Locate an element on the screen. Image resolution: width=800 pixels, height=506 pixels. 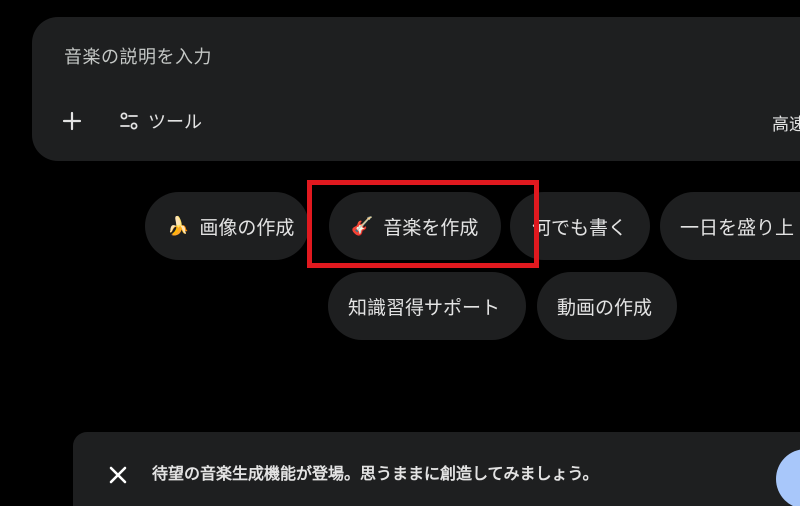
chip-learning-support: 知識習得サポート is located at coordinates (427, 306).